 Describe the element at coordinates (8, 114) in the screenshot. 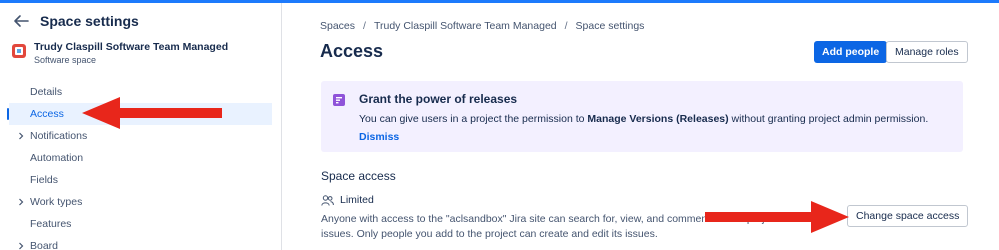

I see `active-indicator` at that location.